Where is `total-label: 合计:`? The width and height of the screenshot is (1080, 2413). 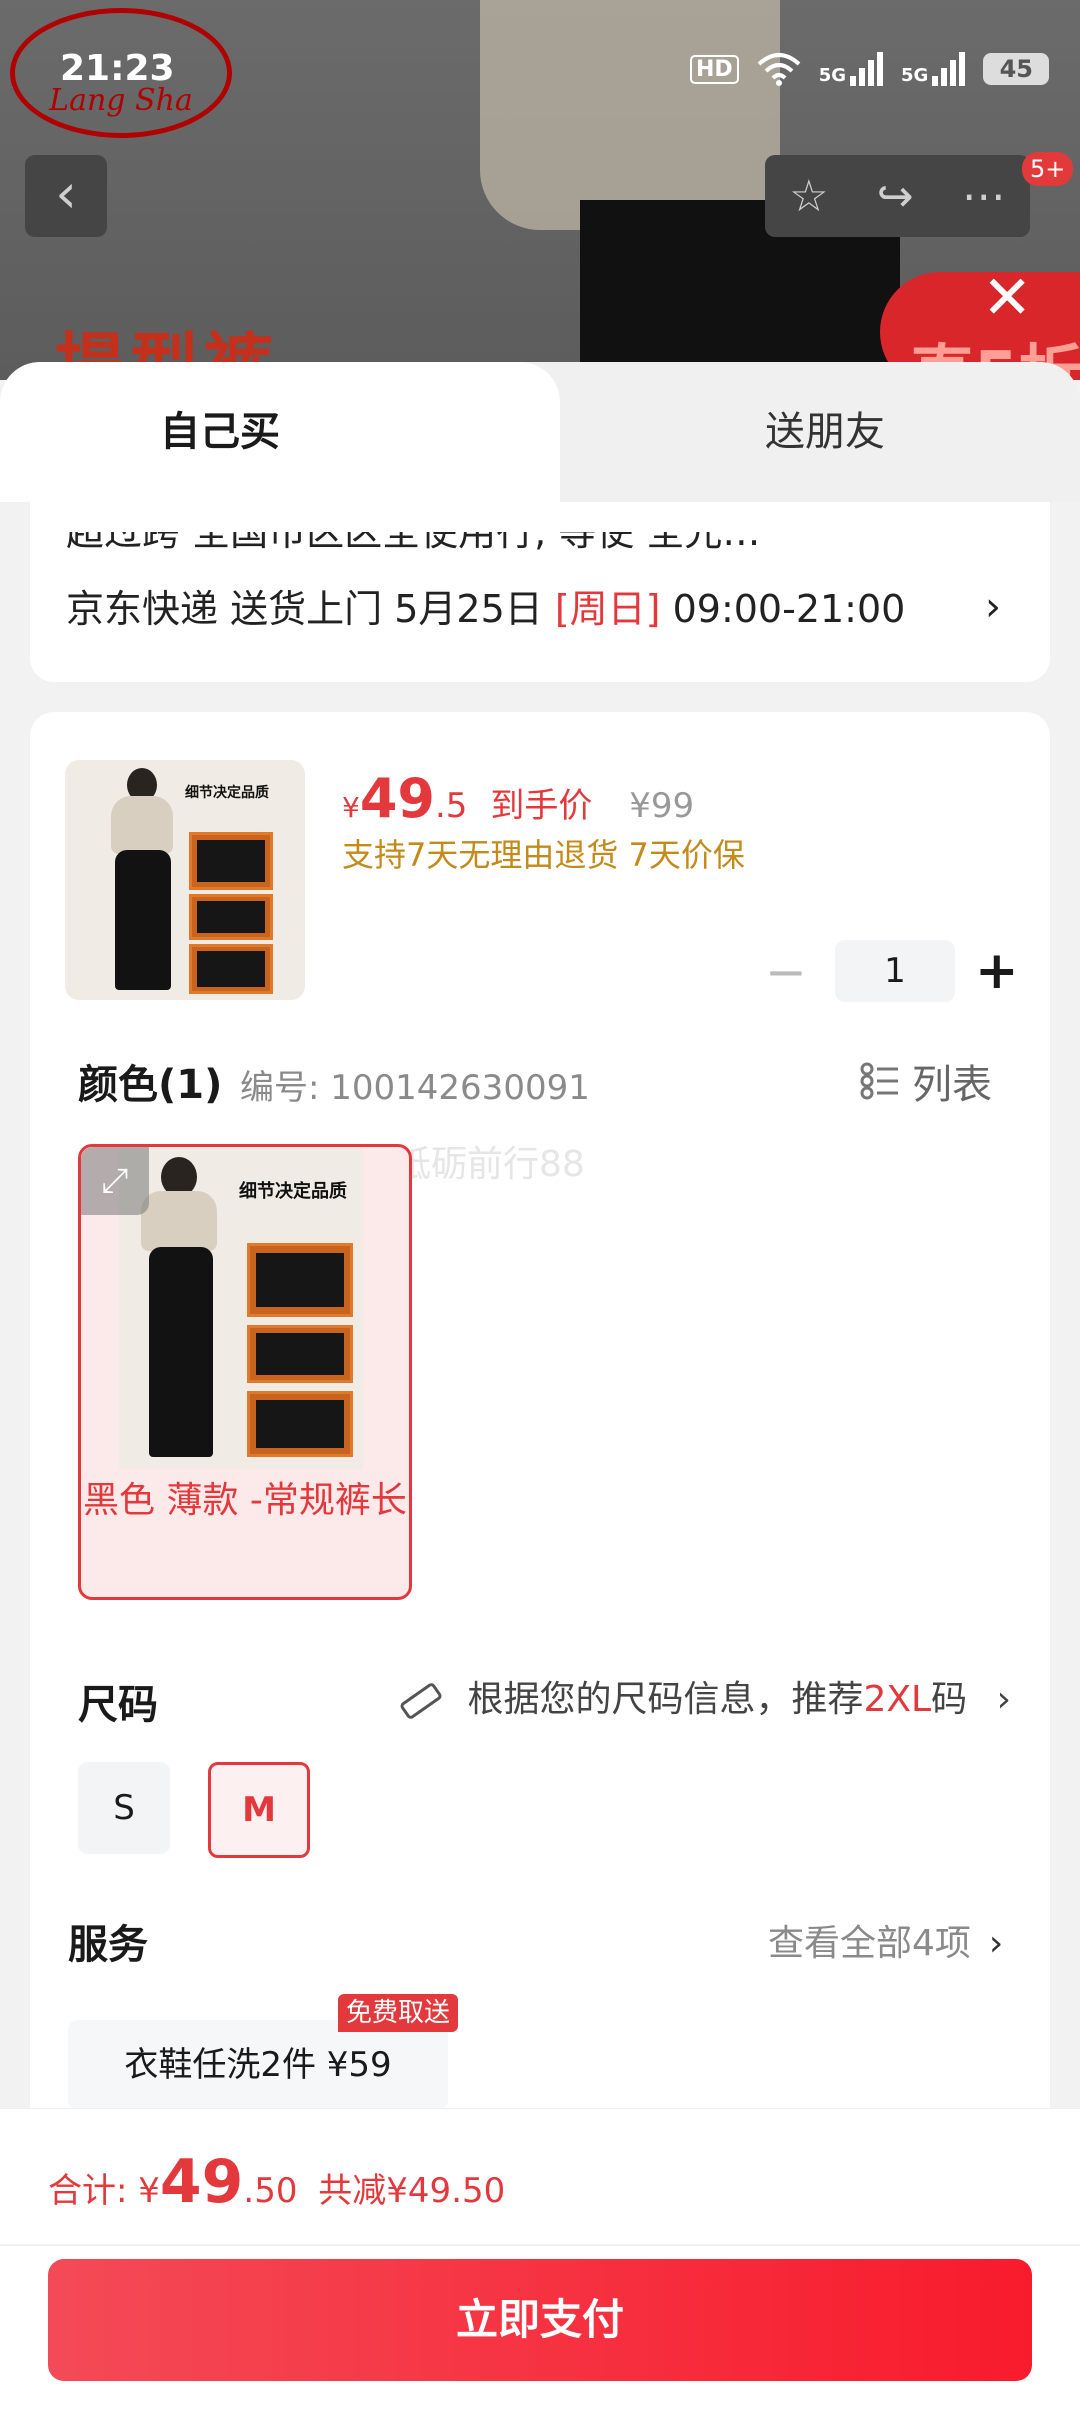 total-label: 合计: is located at coordinates (93, 2191).